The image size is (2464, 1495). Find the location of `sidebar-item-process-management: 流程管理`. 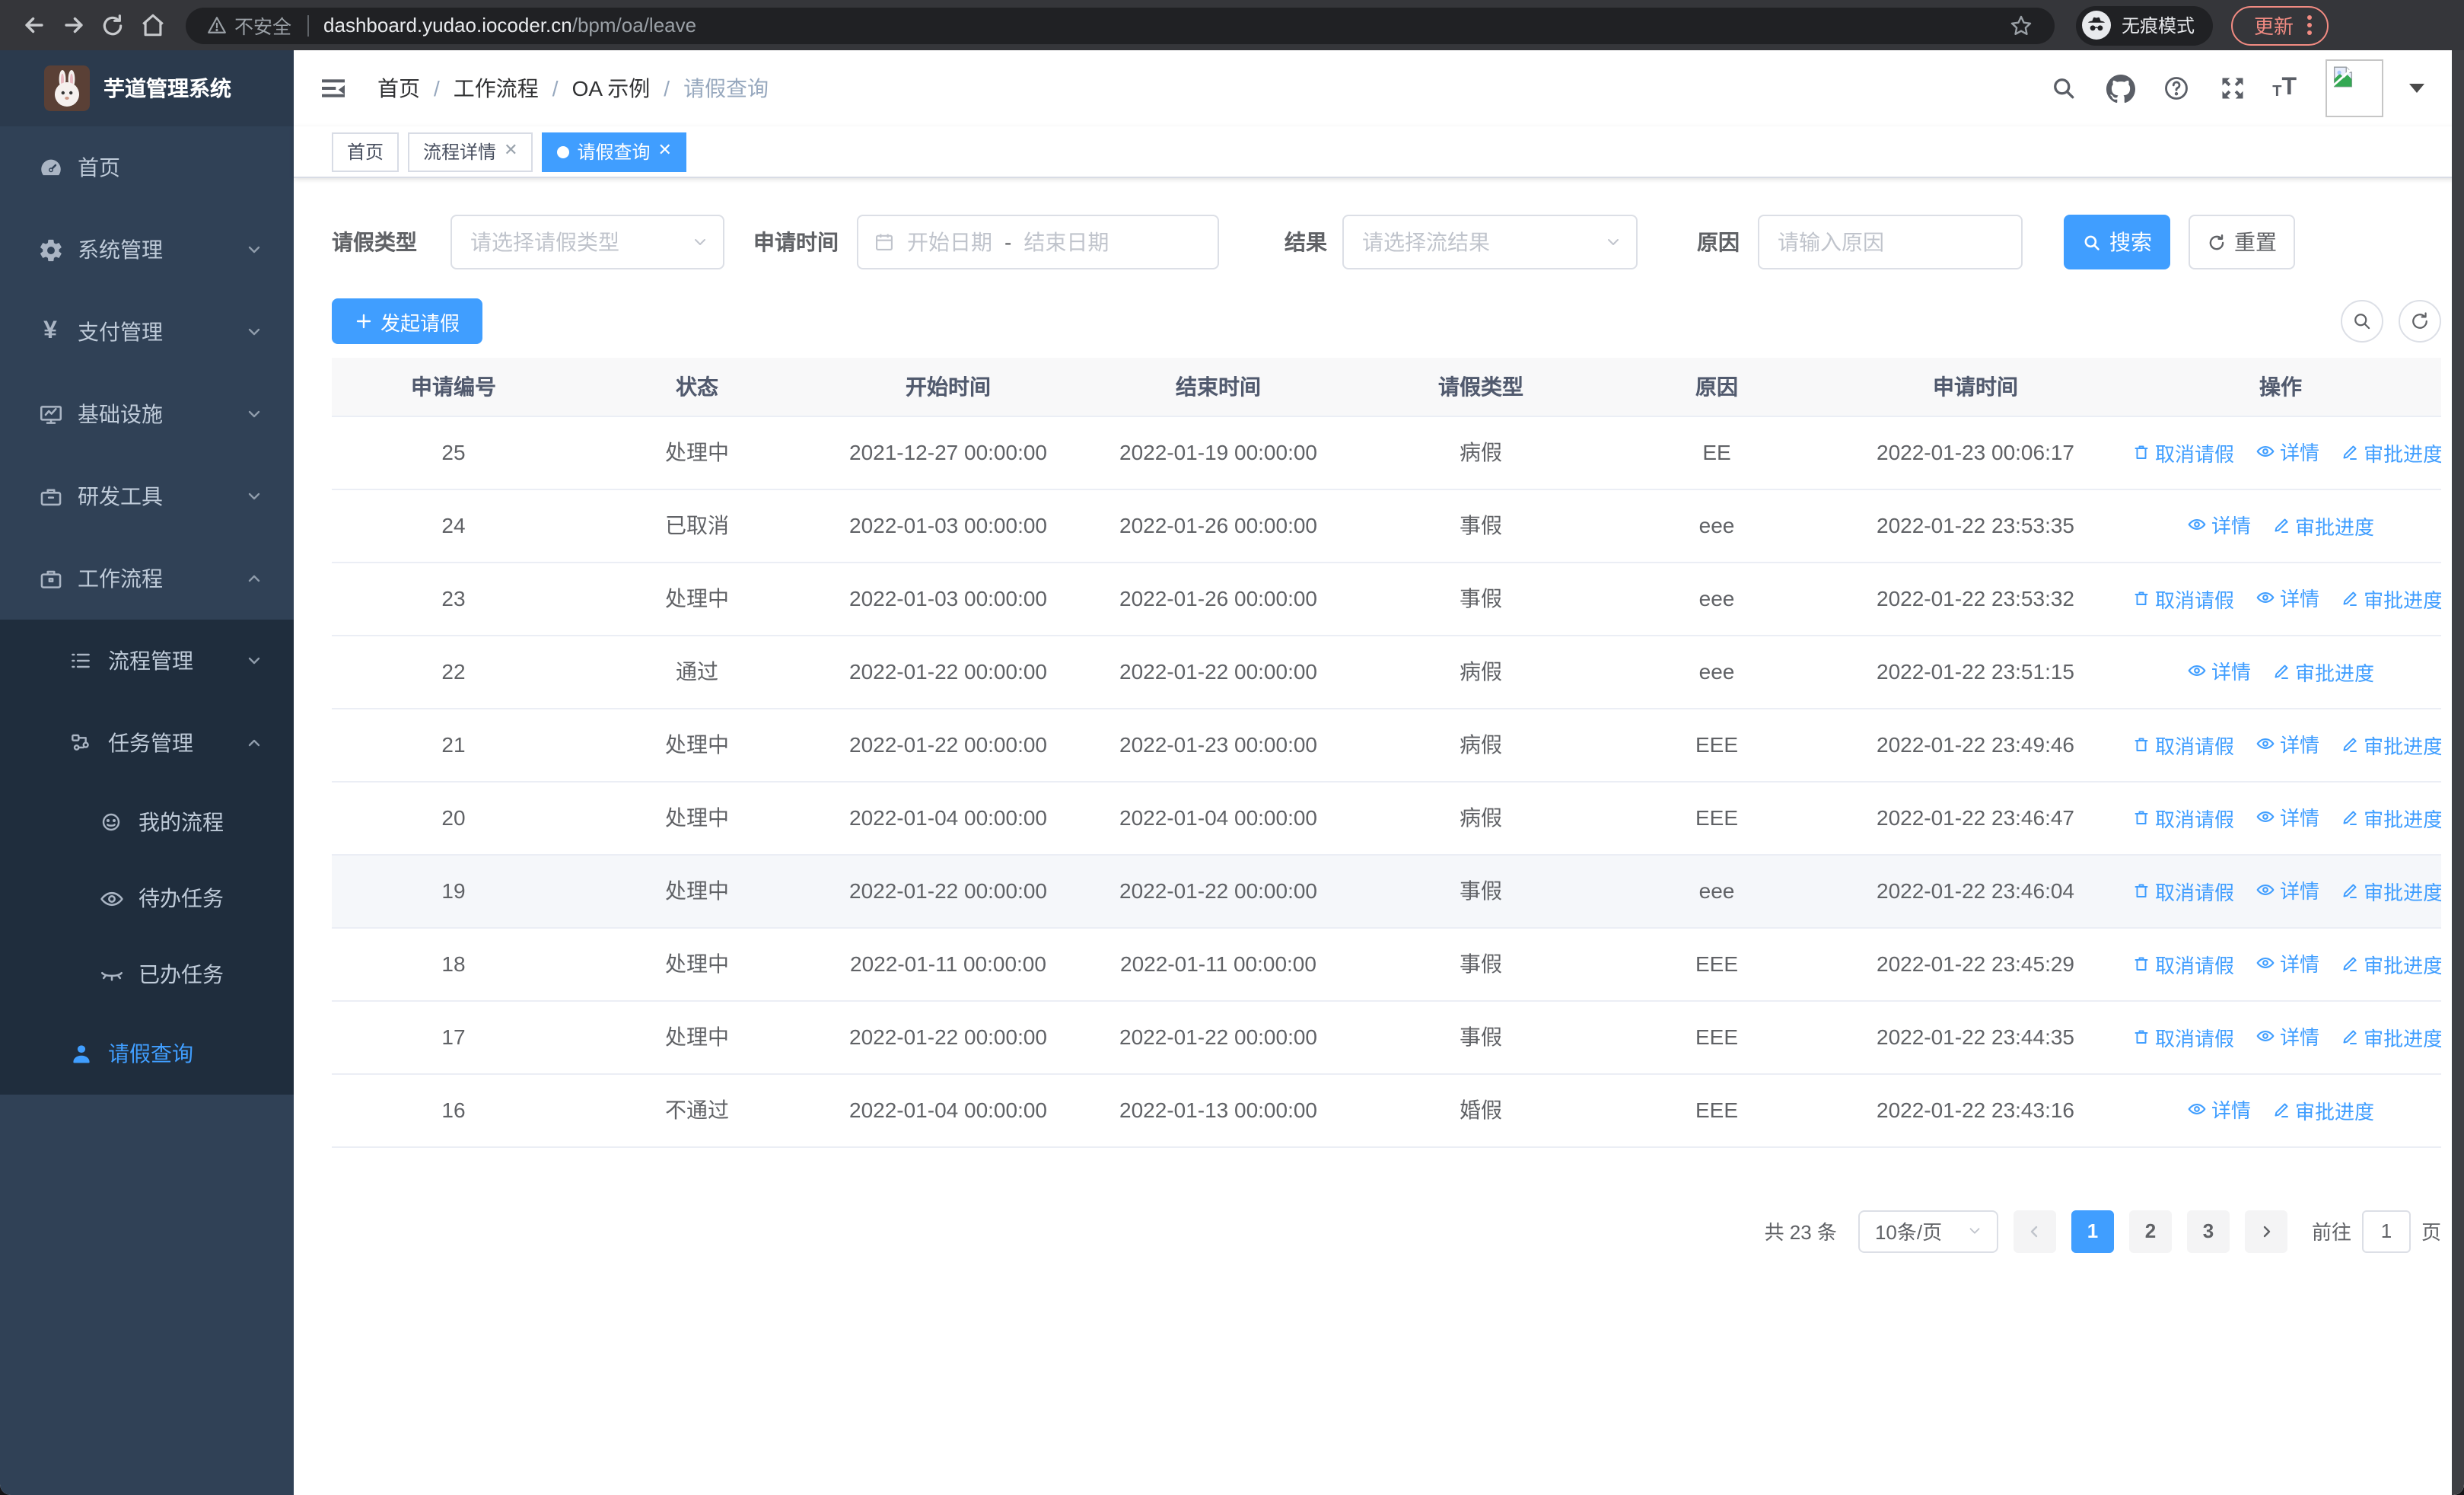

sidebar-item-process-management: 流程管理 is located at coordinates (147, 661).